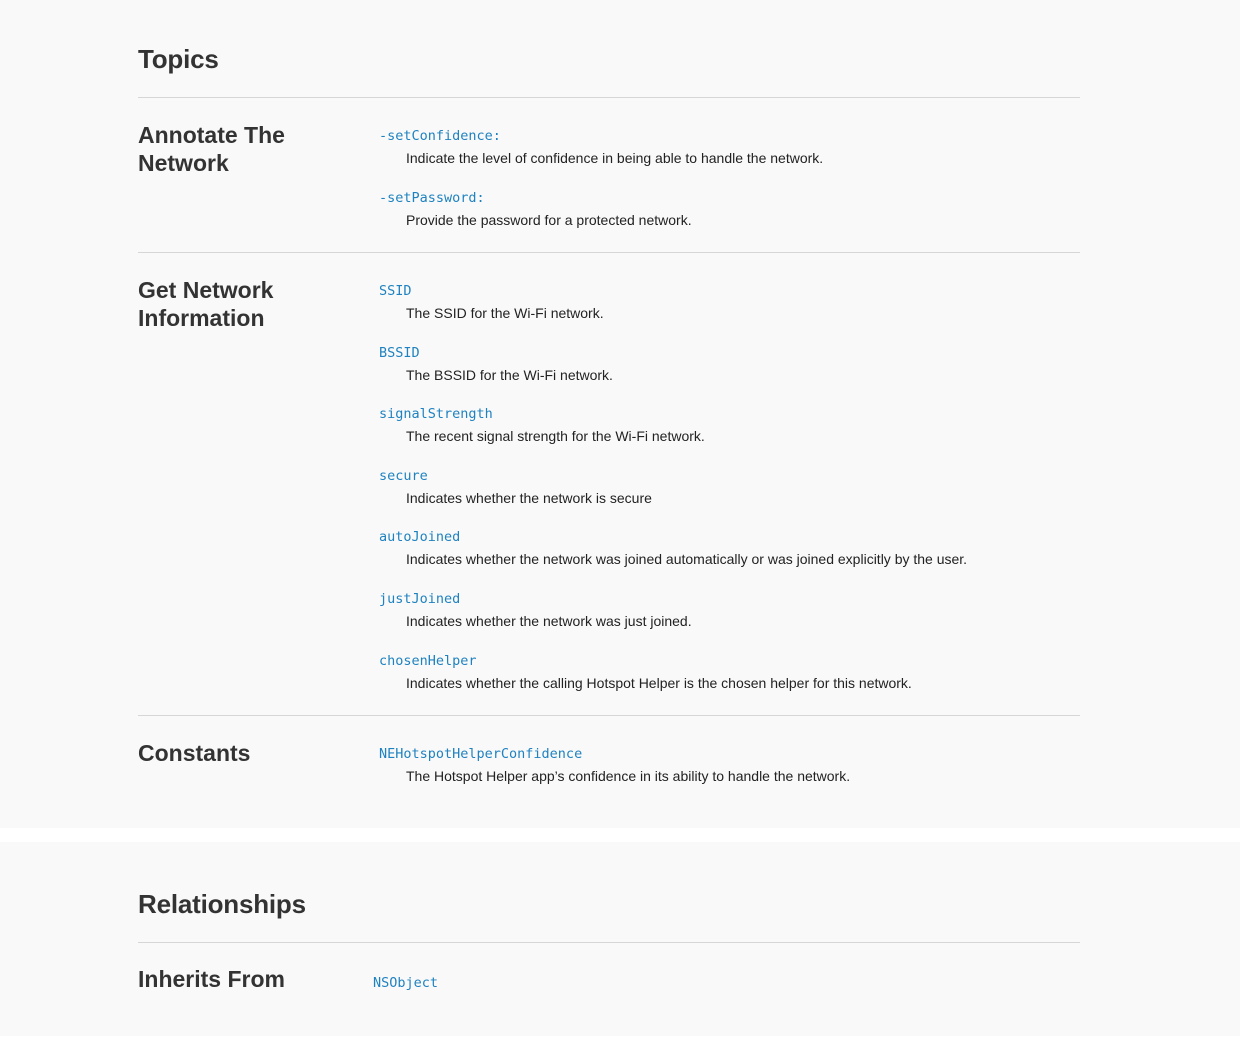  I want to click on symbol-link-signalstrength: signalStrength, so click(729, 413).